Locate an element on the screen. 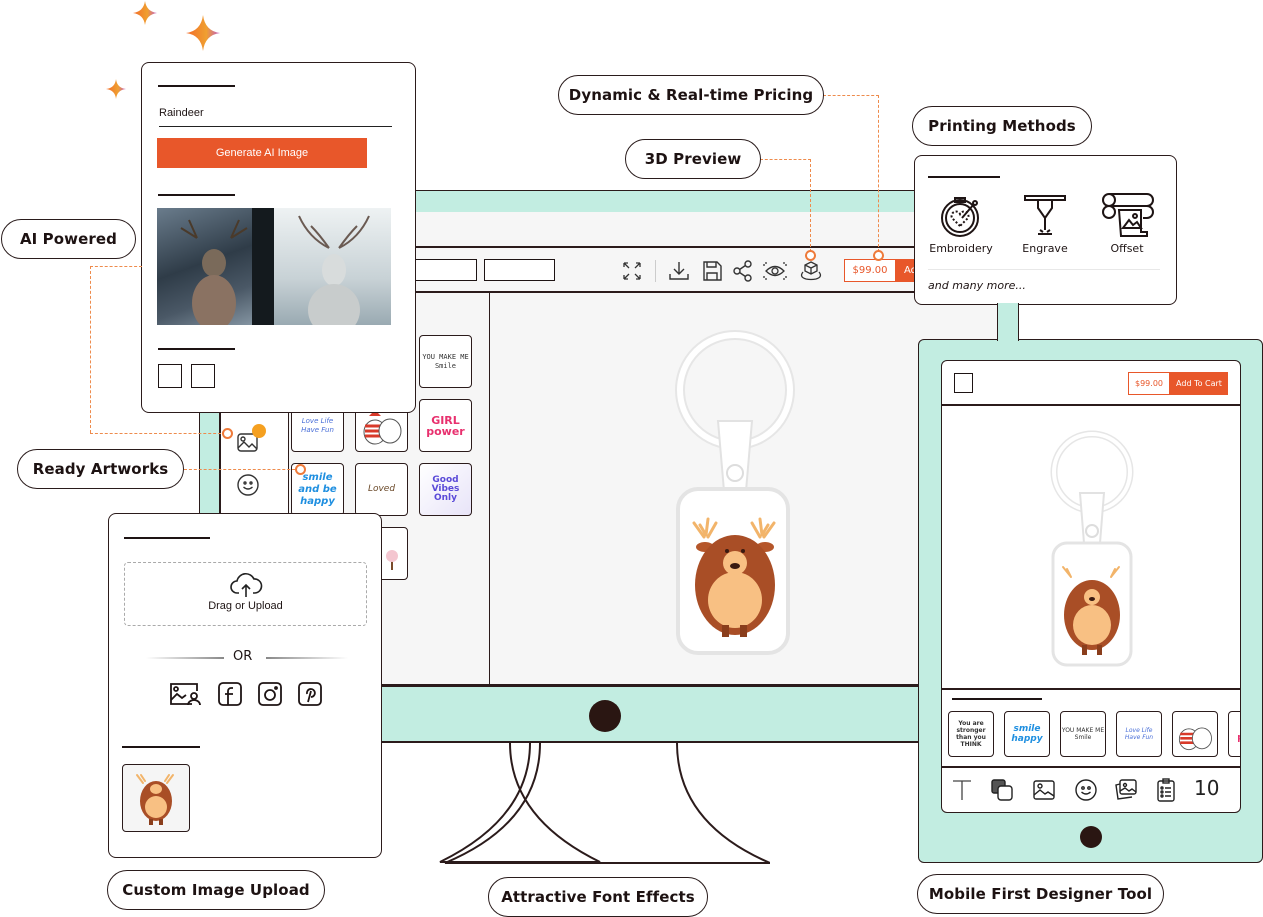 The image size is (1263, 917). callout-ai-powered: AI Powered is located at coordinates (68, 239).